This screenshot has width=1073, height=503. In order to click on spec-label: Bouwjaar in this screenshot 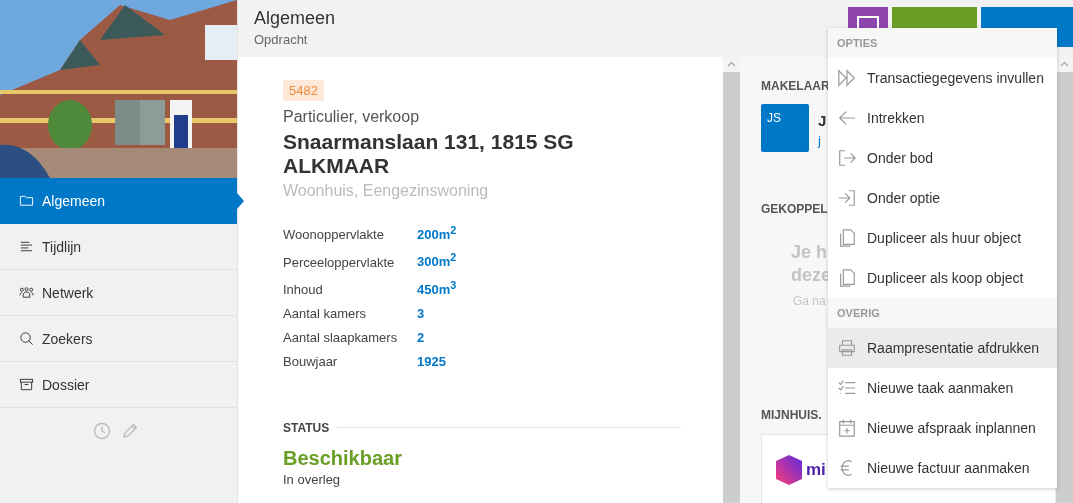, I will do `click(311, 361)`.